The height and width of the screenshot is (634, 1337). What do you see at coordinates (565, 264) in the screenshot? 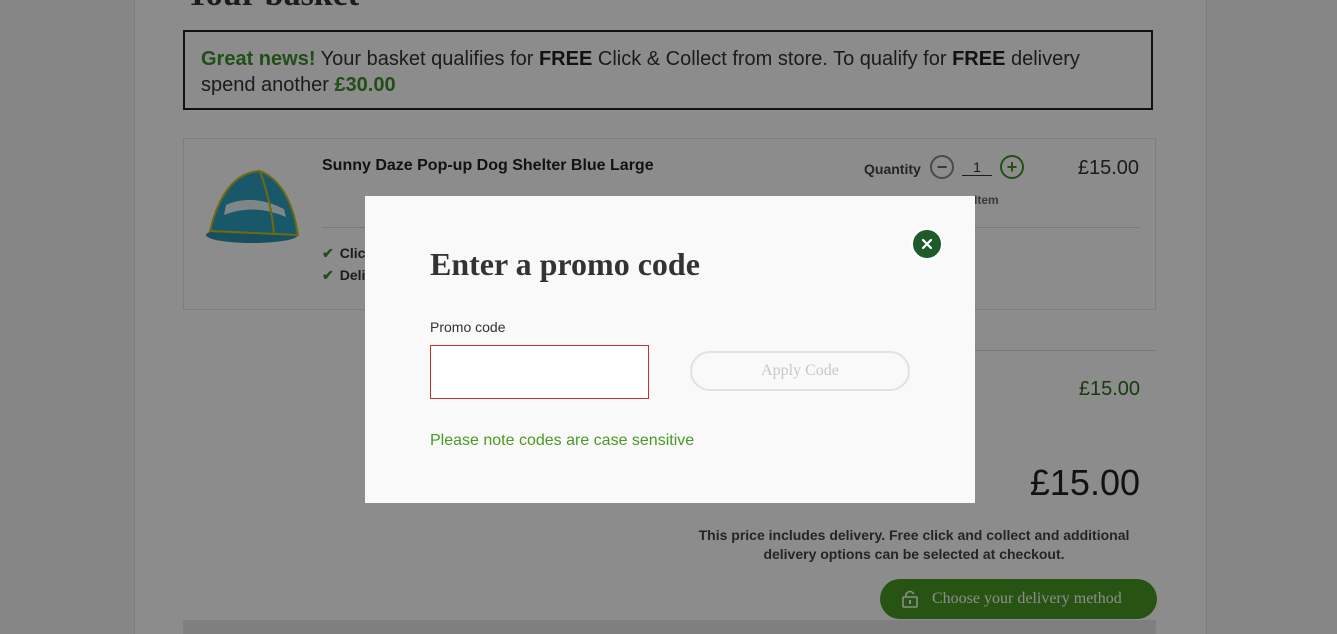
I see `modal-title: Enter a promo code` at bounding box center [565, 264].